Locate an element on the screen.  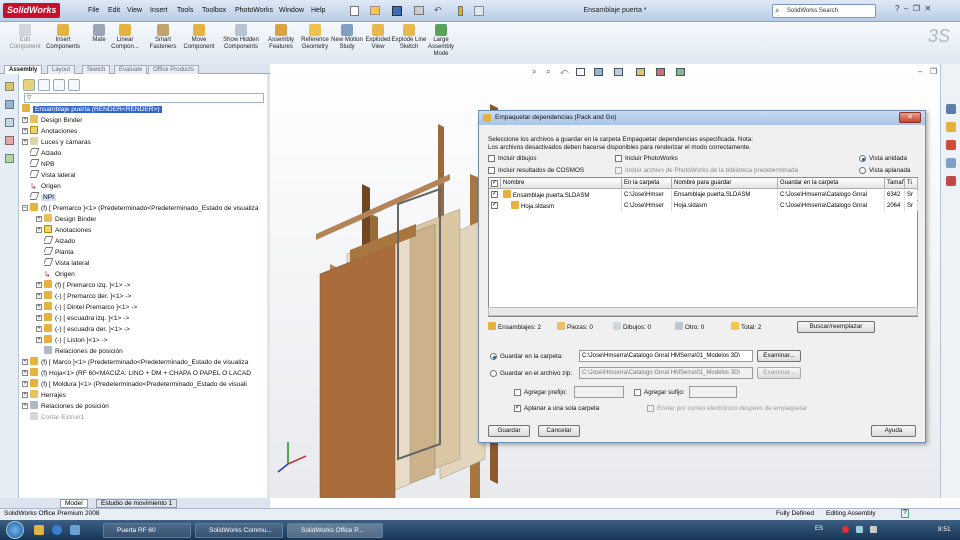
save-to-folder-radio is located at coordinates (493, 356).